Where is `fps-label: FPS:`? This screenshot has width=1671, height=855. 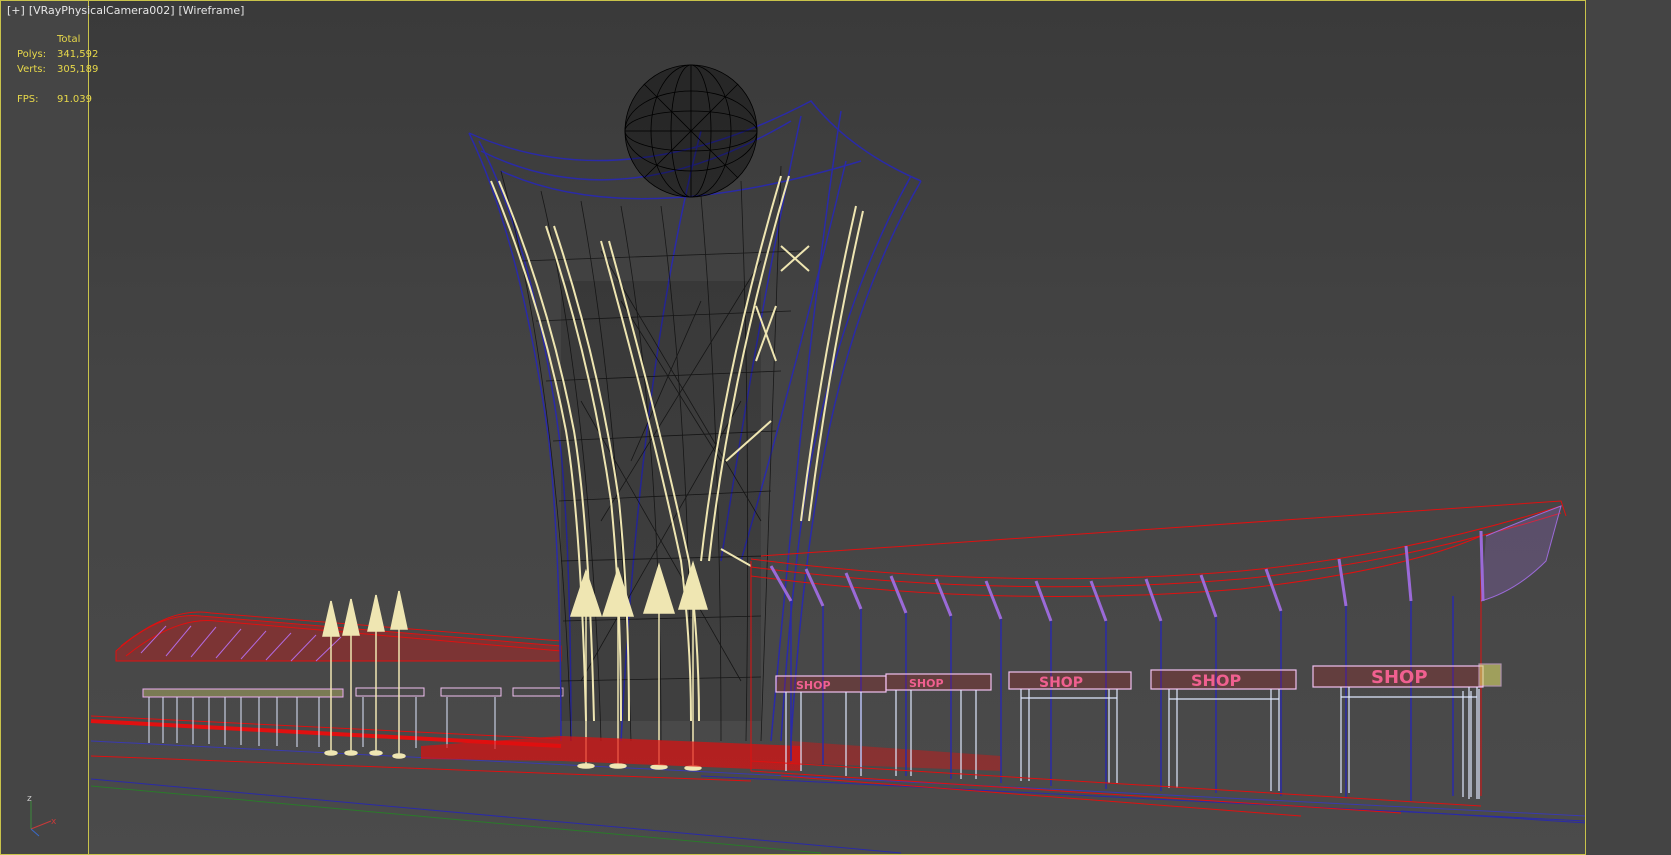
fps-label: FPS: is located at coordinates (28, 99).